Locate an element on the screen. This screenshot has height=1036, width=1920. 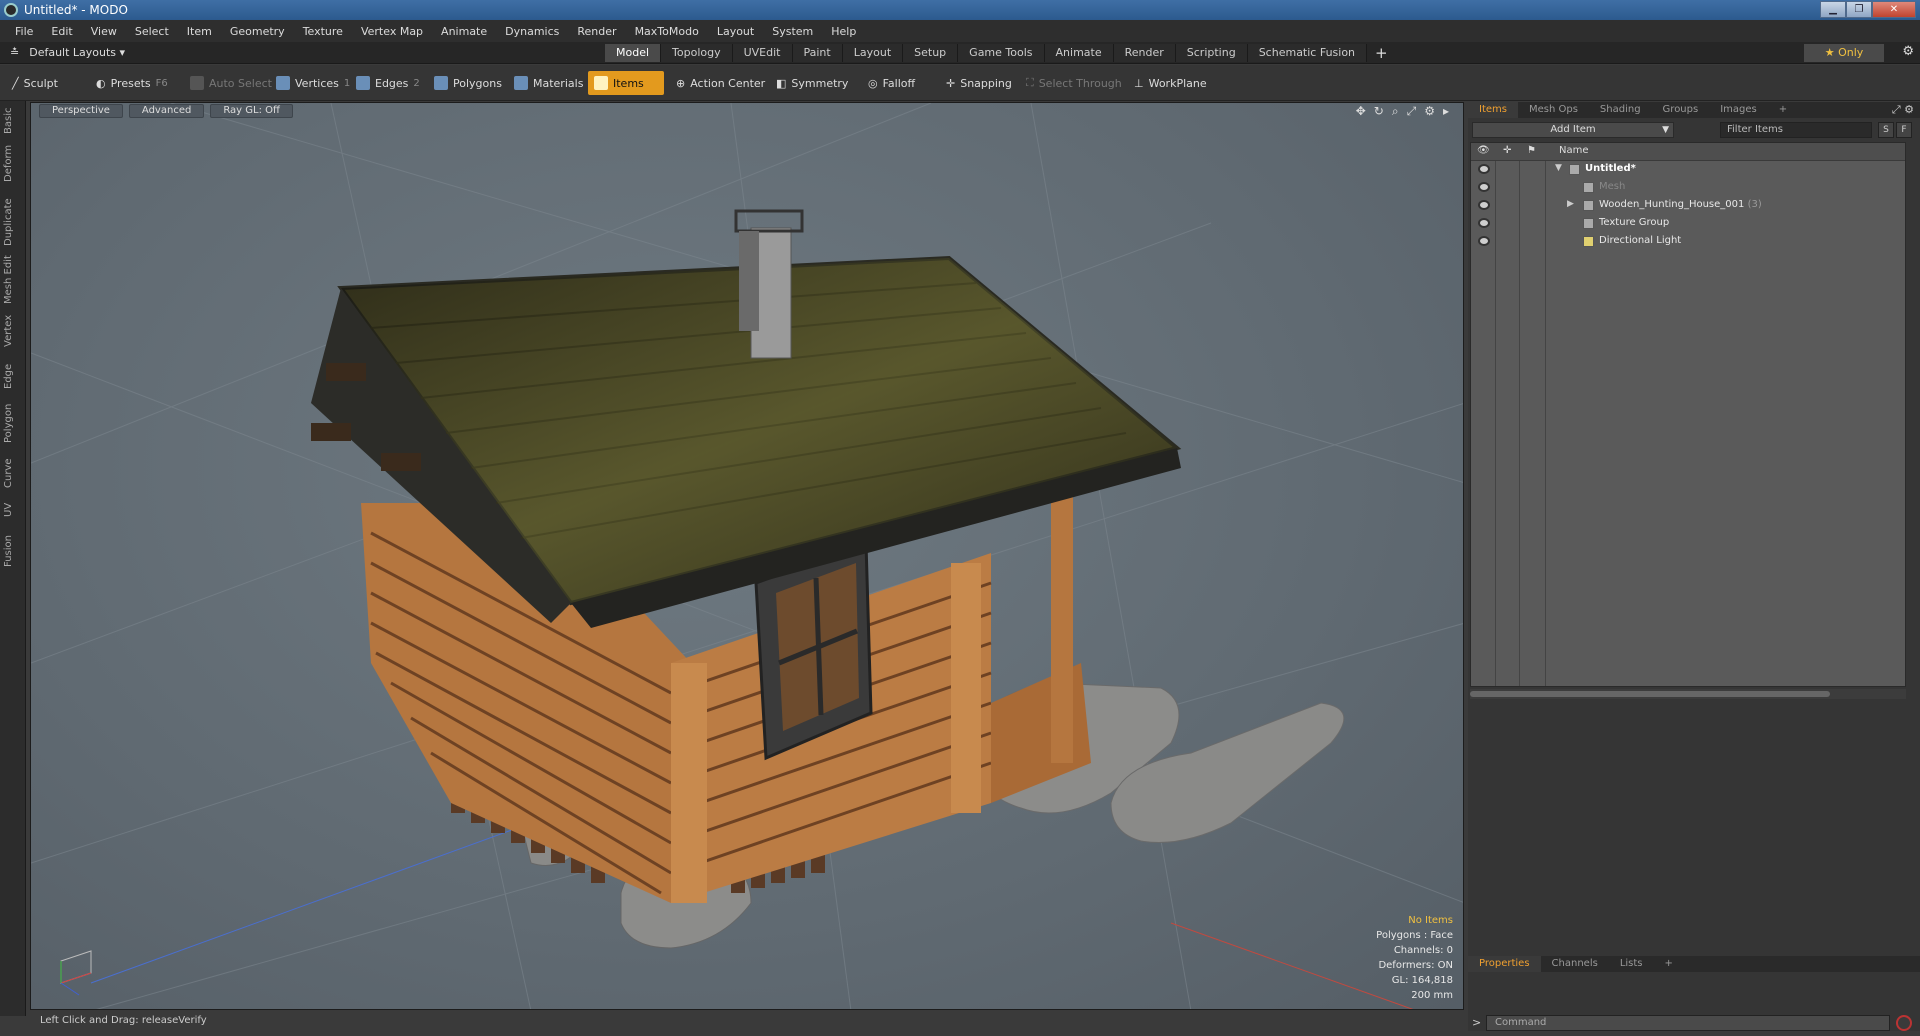
menu-system: System is located at coordinates (792, 31).